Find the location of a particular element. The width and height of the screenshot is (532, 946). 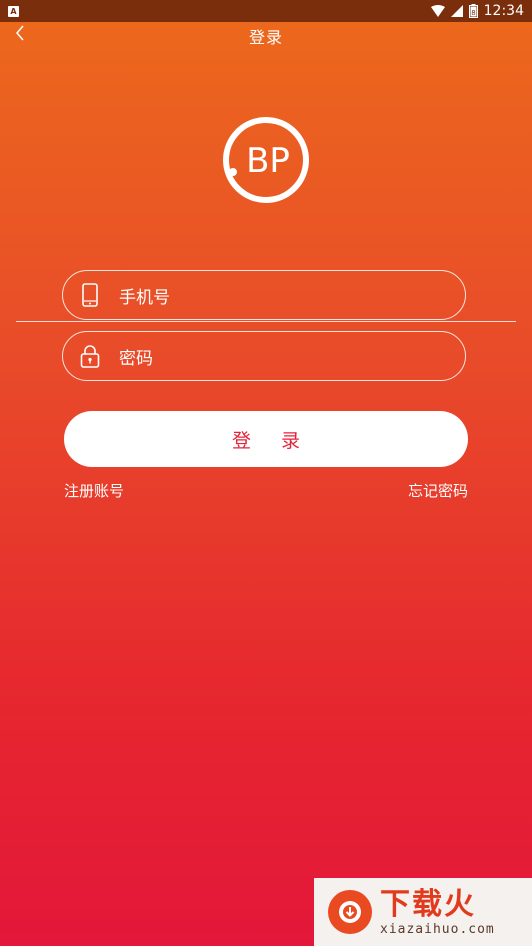

notification-app-icon: A is located at coordinates (13, 11).